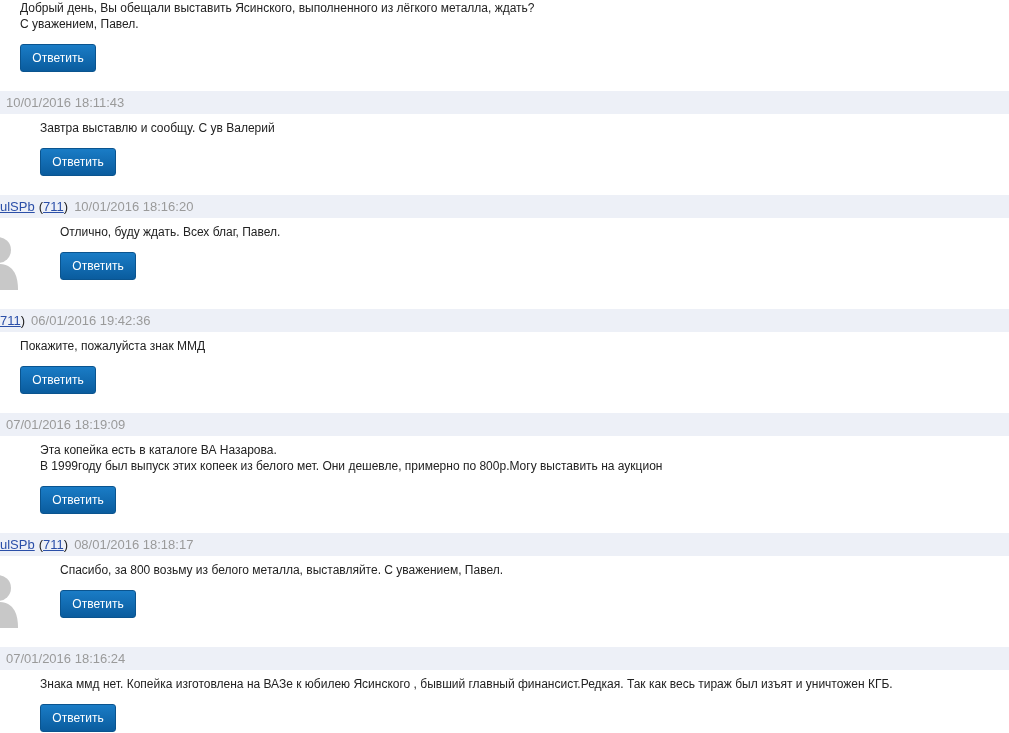 The image size is (1009, 733). What do you see at coordinates (113, 346) in the screenshot?
I see `message-text: Покажите, пожалуйста знак ММД` at bounding box center [113, 346].